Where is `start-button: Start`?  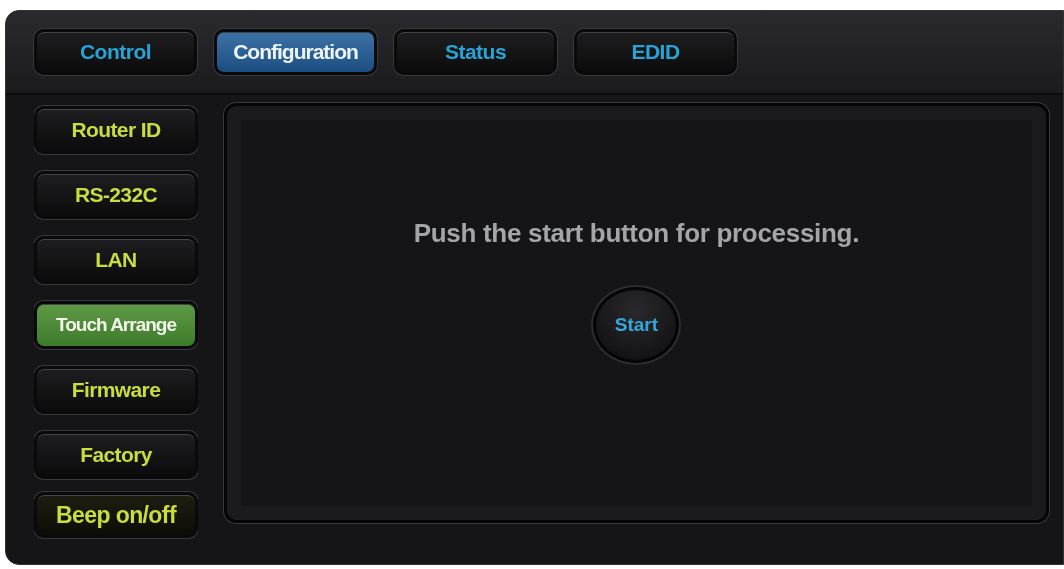
start-button: Start is located at coordinates (636, 325).